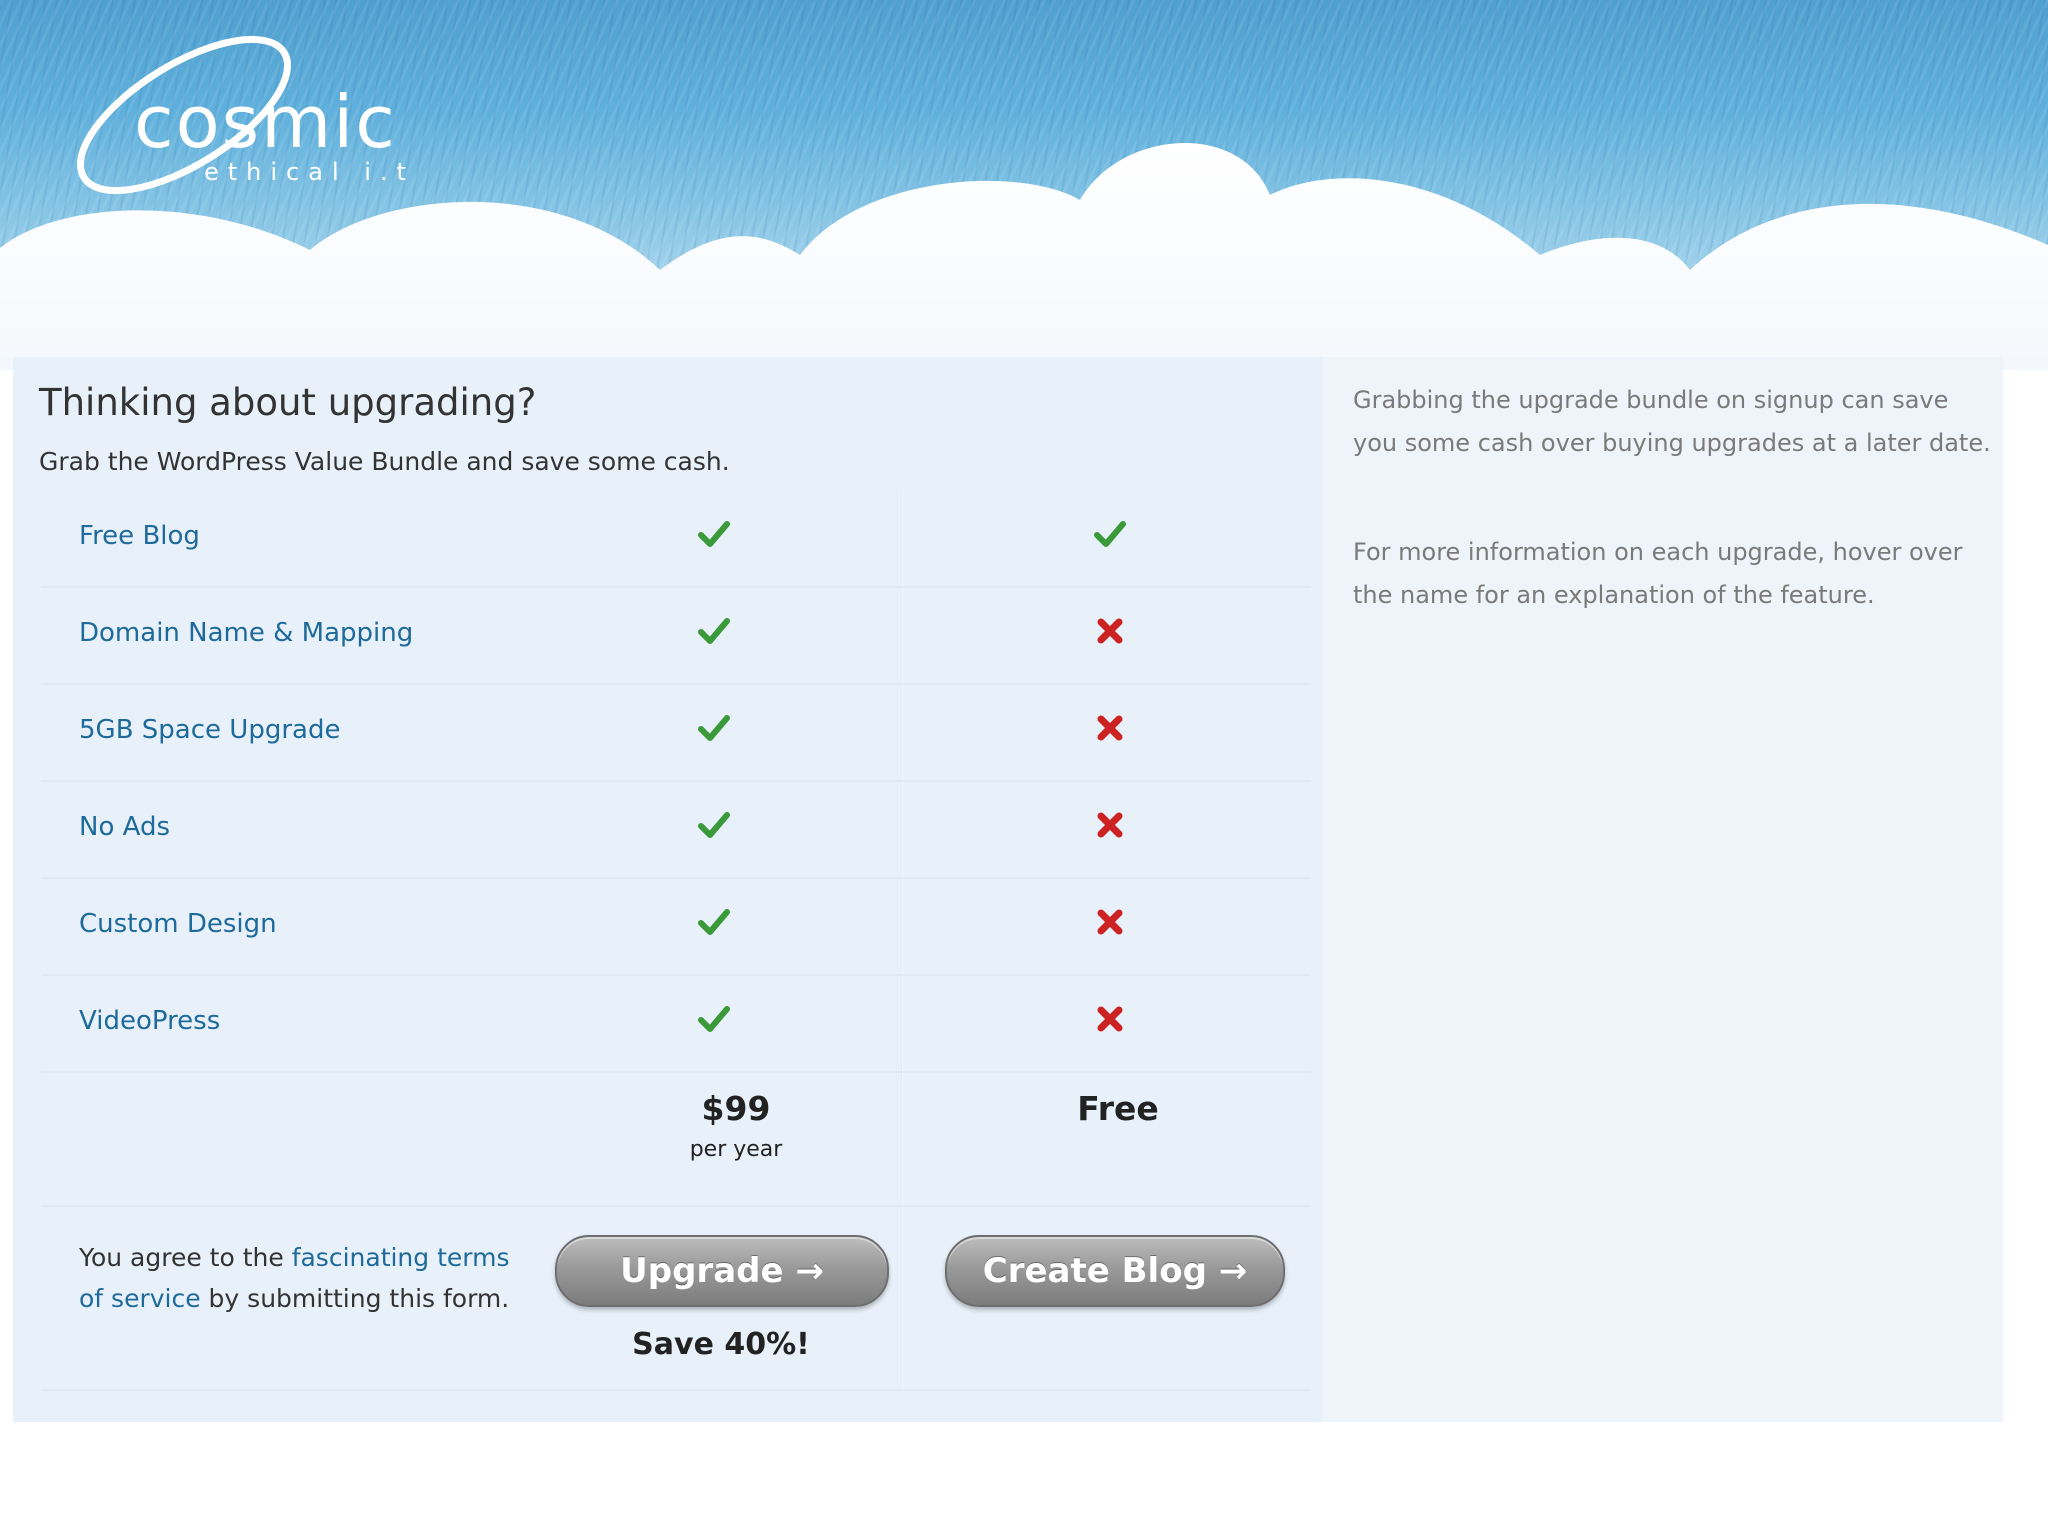 The width and height of the screenshot is (2048, 1536). Describe the element at coordinates (676, 732) in the screenshot. I see `feature-row: 5GB Space Upgrade` at that location.